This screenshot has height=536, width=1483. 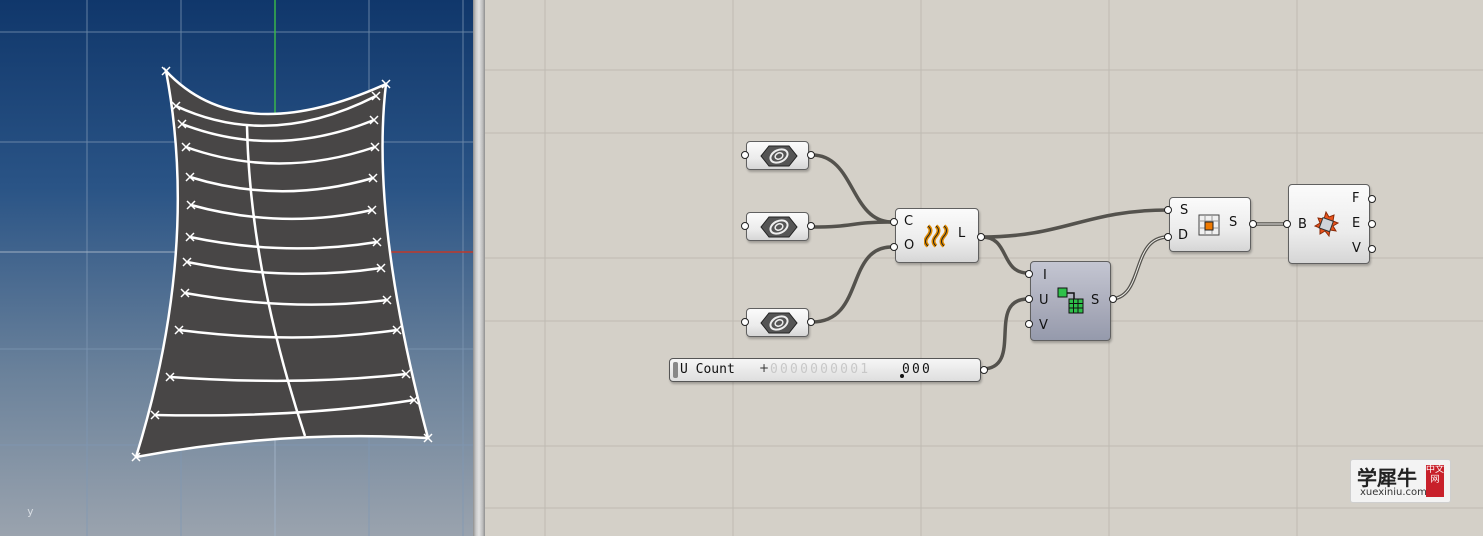 I want to click on deconstruct-brep-component: B F E V, so click(x=1329, y=224).